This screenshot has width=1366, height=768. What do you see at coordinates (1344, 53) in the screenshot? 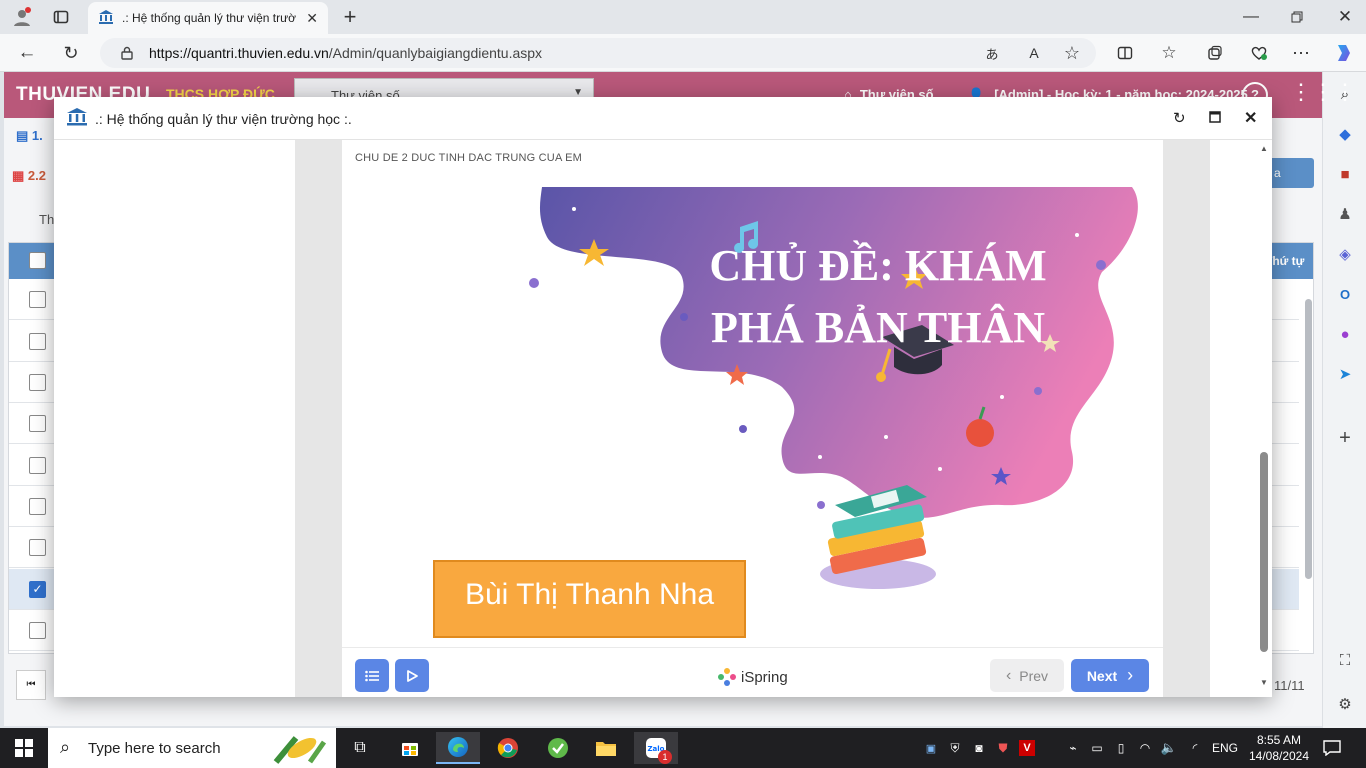
I see `copilot-icon` at bounding box center [1344, 53].